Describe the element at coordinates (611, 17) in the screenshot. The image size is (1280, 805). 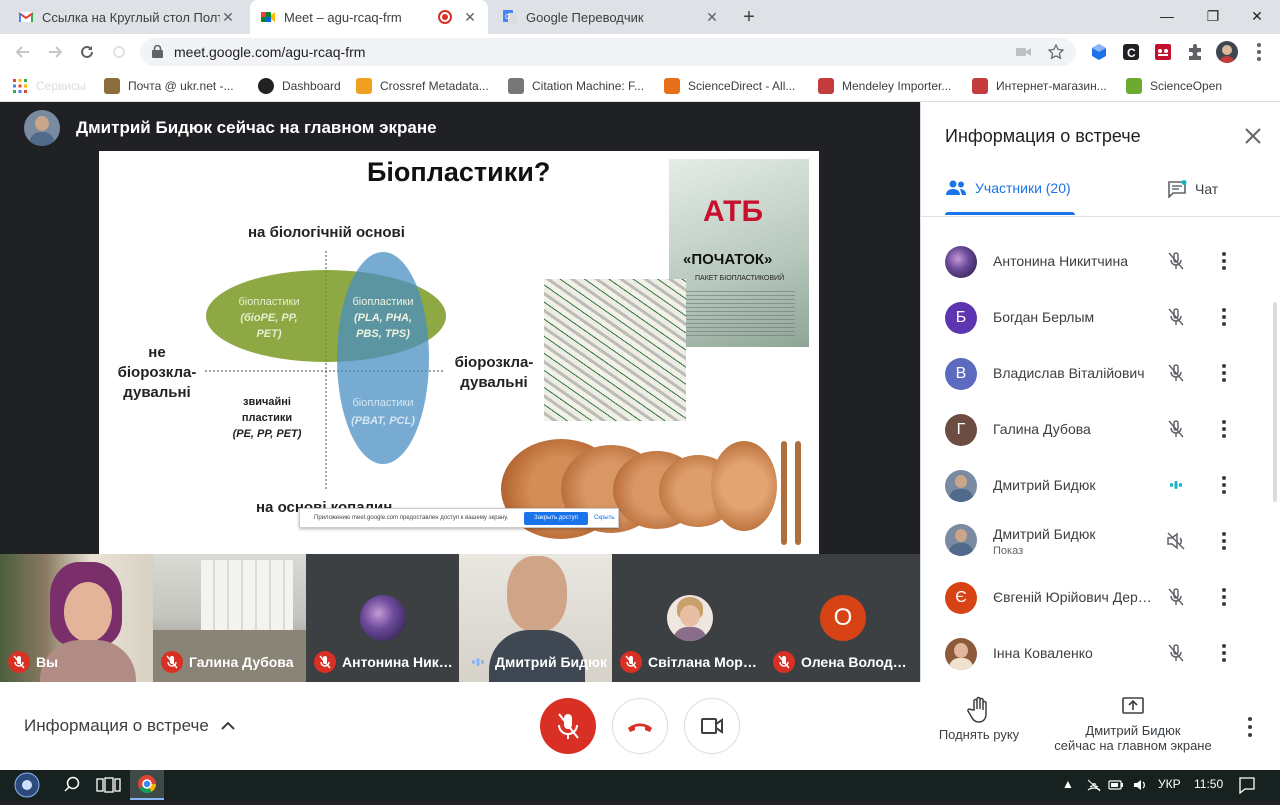
I see `browser-tab-translate: G Google Переводчик ✕` at that location.